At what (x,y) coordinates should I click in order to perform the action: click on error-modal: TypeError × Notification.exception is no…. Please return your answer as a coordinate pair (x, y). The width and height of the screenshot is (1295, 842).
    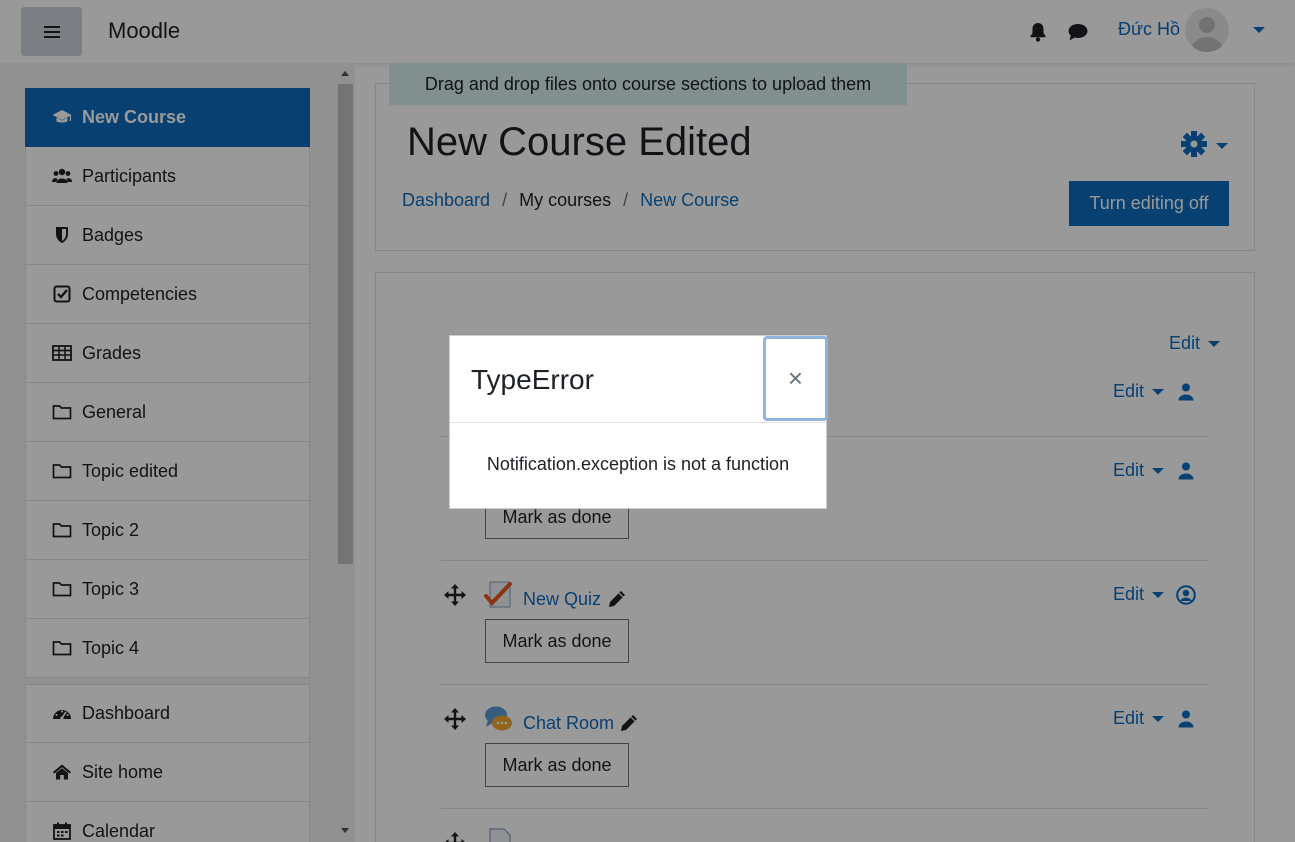
    Looking at the image, I should click on (638, 422).